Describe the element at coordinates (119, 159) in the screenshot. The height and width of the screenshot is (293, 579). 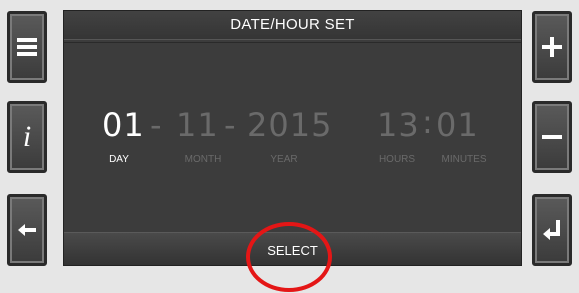
I see `day-label: DAY` at that location.